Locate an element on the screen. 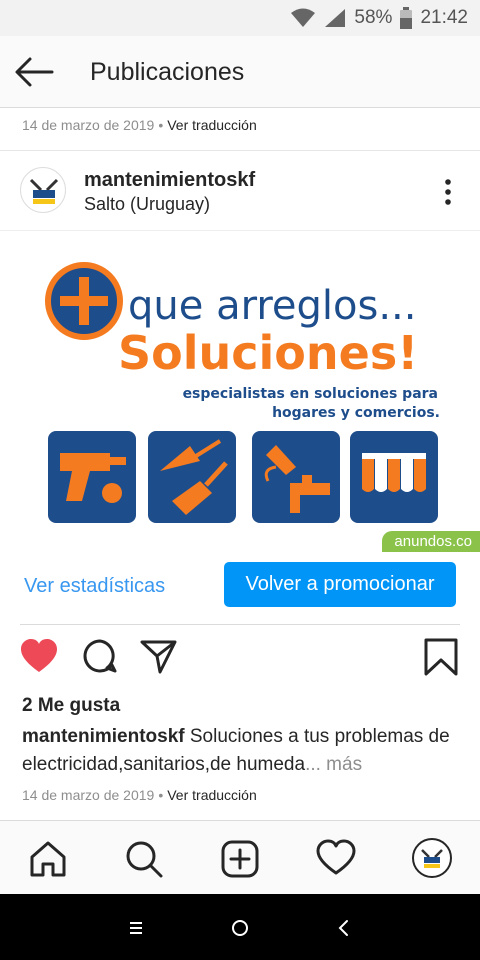  tools-logo-icon is located at coordinates (44, 191).